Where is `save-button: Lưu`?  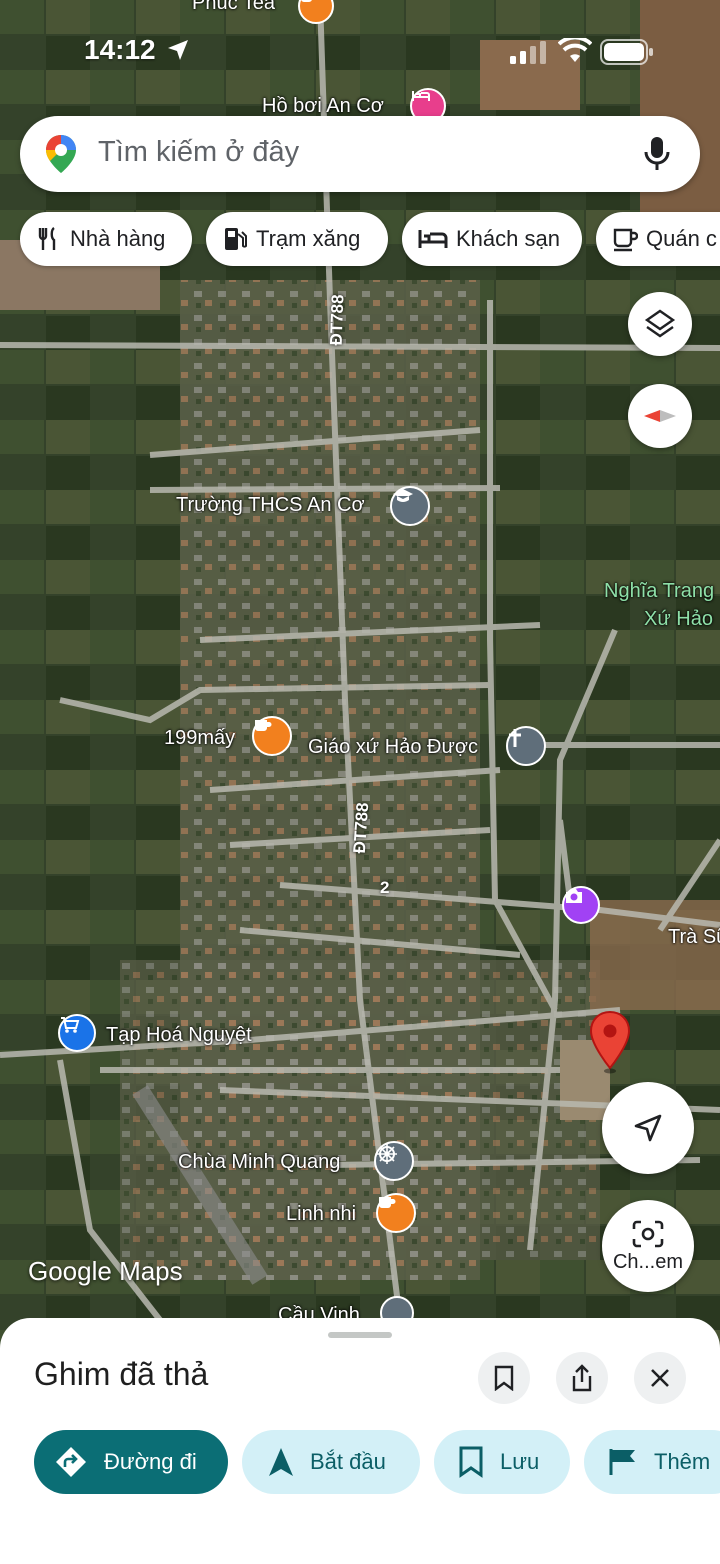 save-button: Lưu is located at coordinates (502, 1462).